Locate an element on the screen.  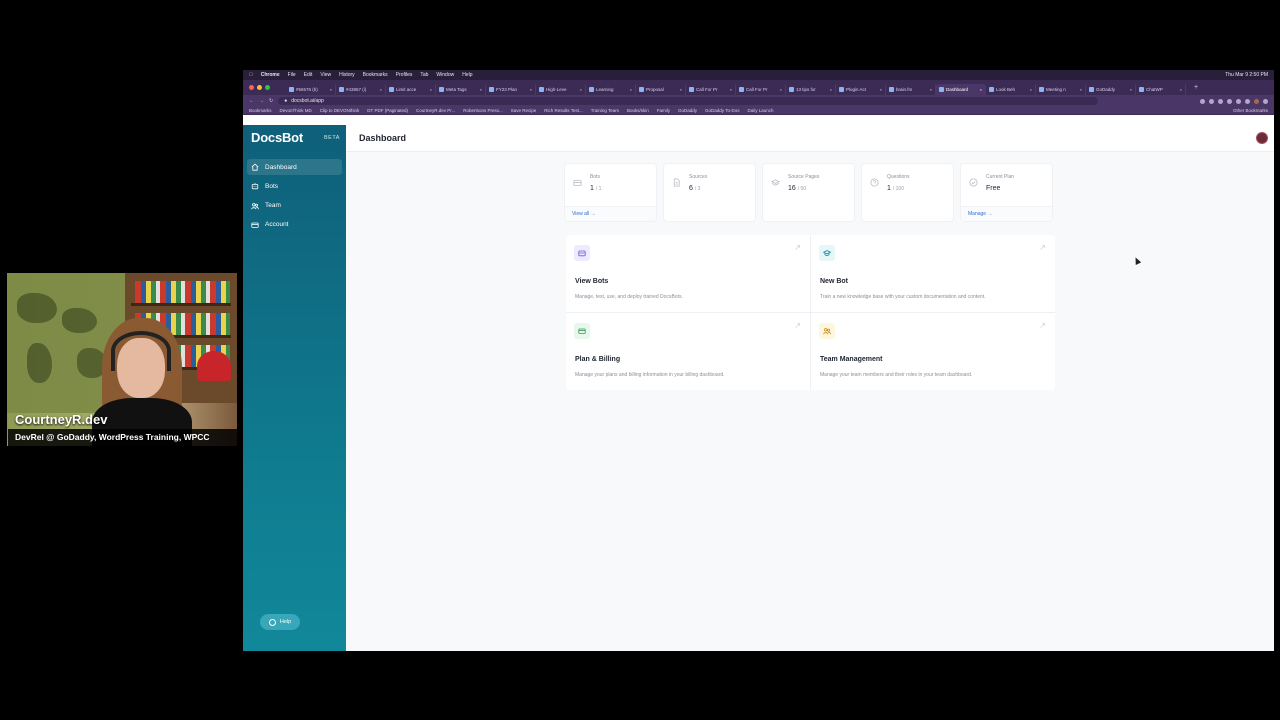
menu-tab: Tab is located at coordinates (424, 75).